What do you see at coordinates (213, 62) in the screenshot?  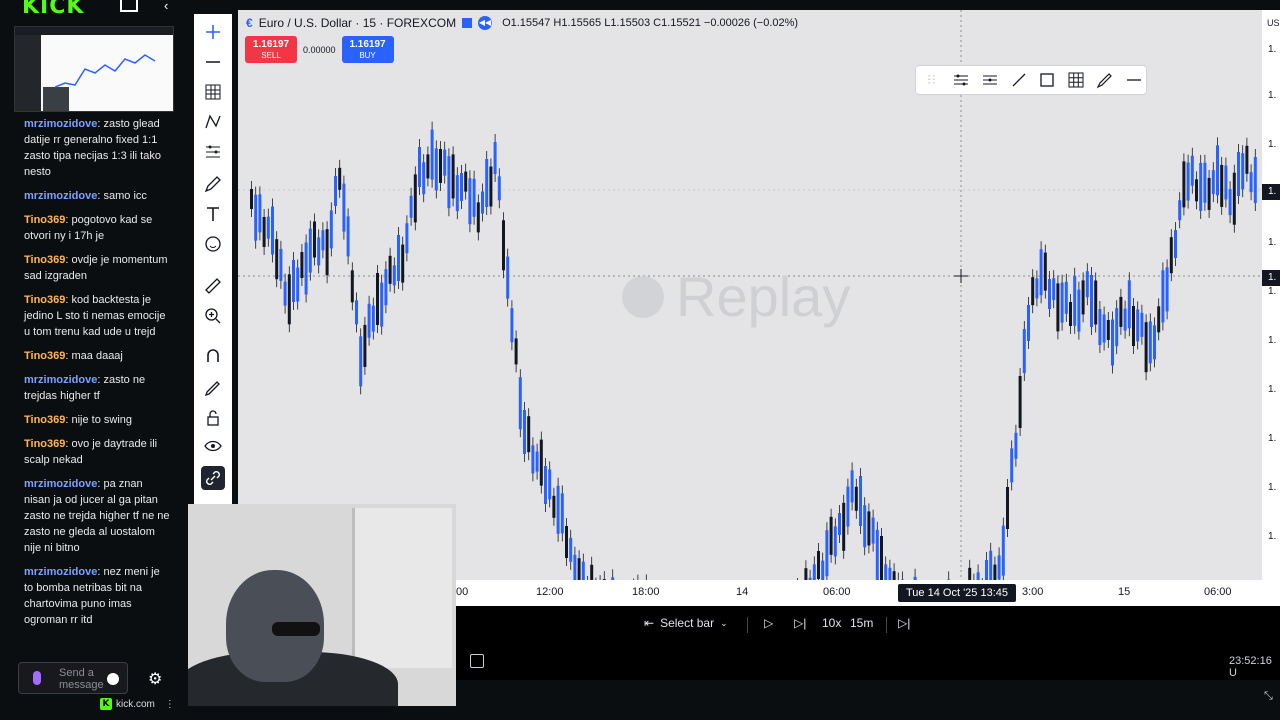 I see `trend-line-tool-icon` at bounding box center [213, 62].